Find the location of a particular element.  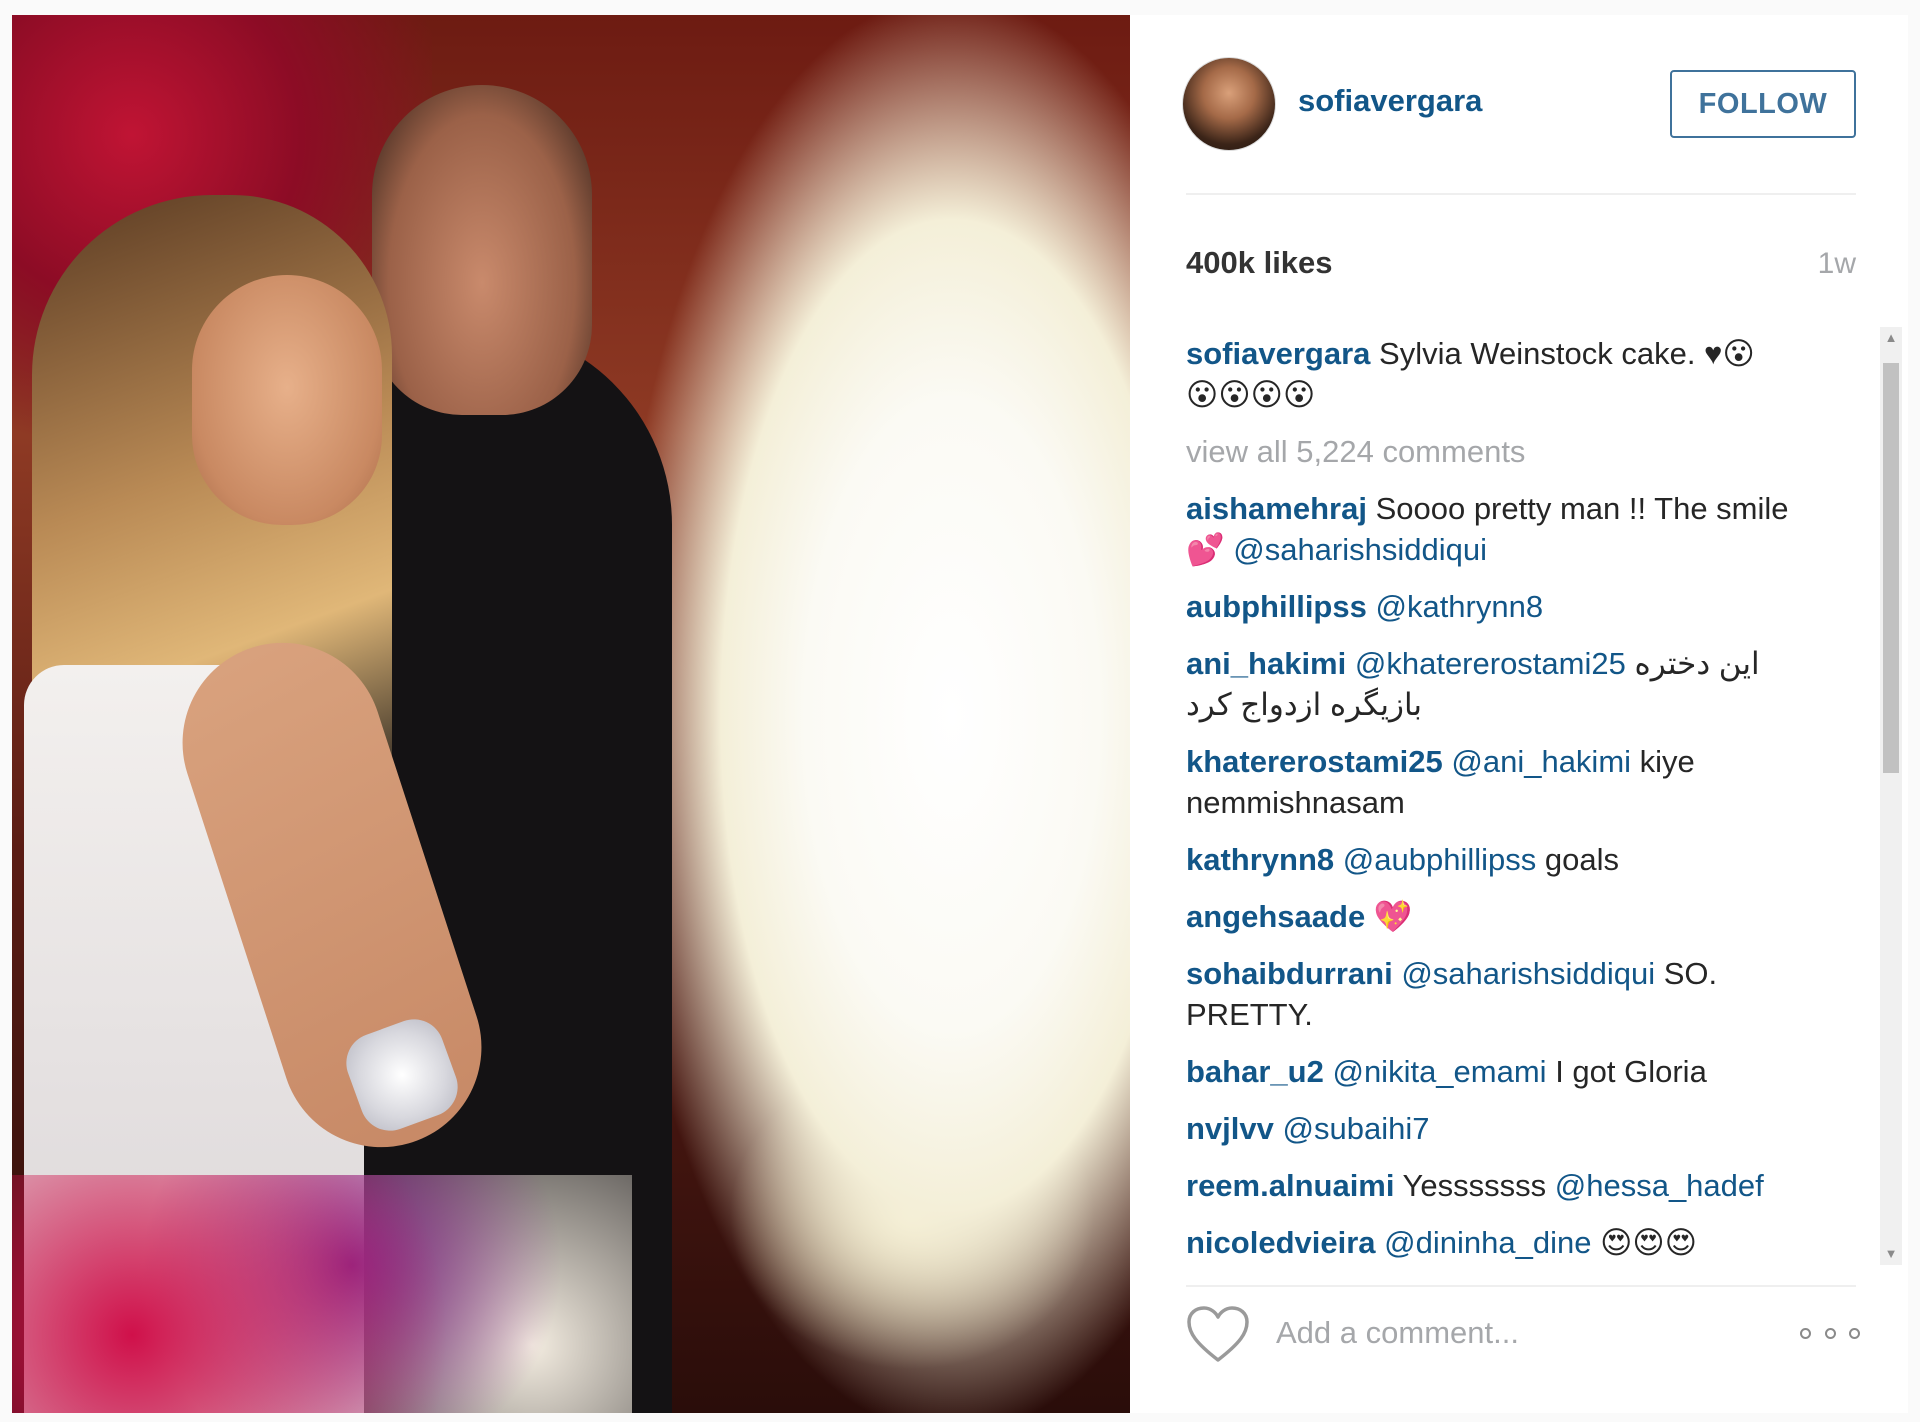

list-item: nicoledvieira @dininha_dine 😍😍😍 is located at coordinates (1500, 1242).